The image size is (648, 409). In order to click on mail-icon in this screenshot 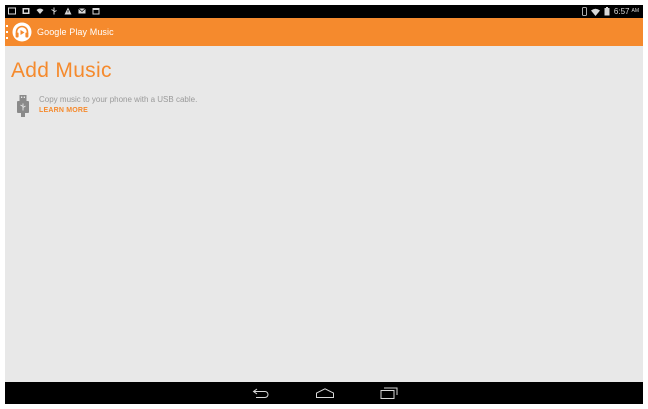, I will do `click(82, 11)`.